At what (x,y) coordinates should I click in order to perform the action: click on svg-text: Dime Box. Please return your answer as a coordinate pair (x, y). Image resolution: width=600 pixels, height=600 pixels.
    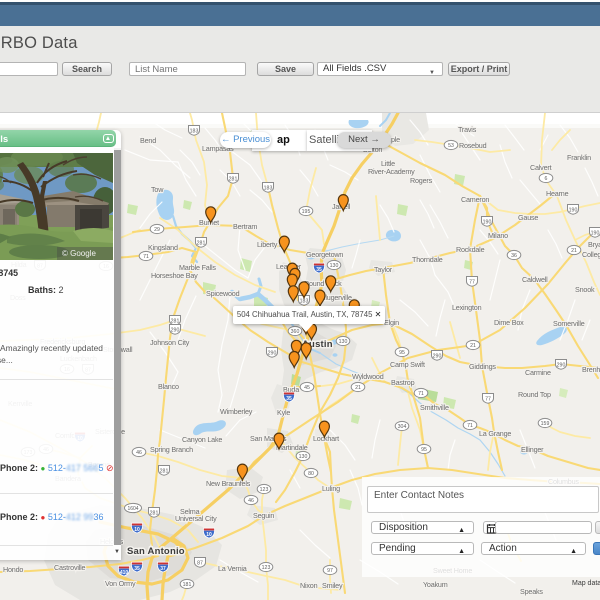
    Looking at the image, I should click on (509, 322).